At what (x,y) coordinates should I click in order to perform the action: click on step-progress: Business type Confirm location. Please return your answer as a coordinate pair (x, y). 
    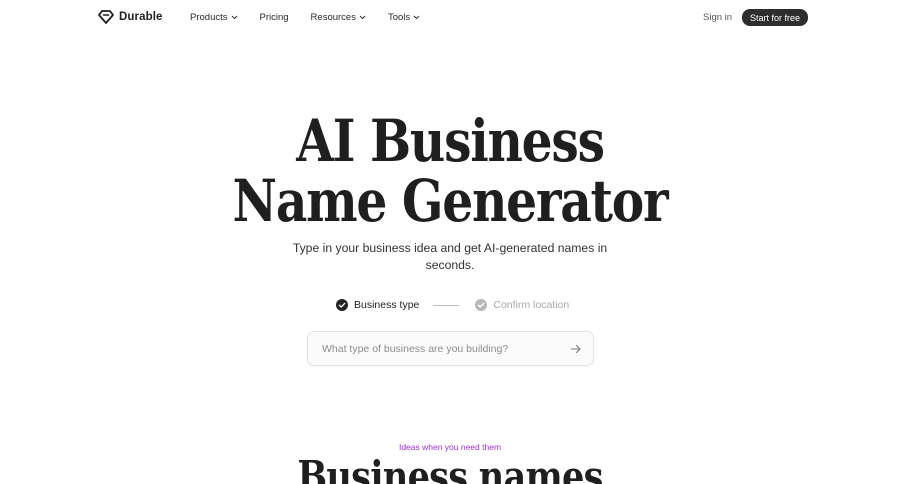
    Looking at the image, I should click on (452, 305).